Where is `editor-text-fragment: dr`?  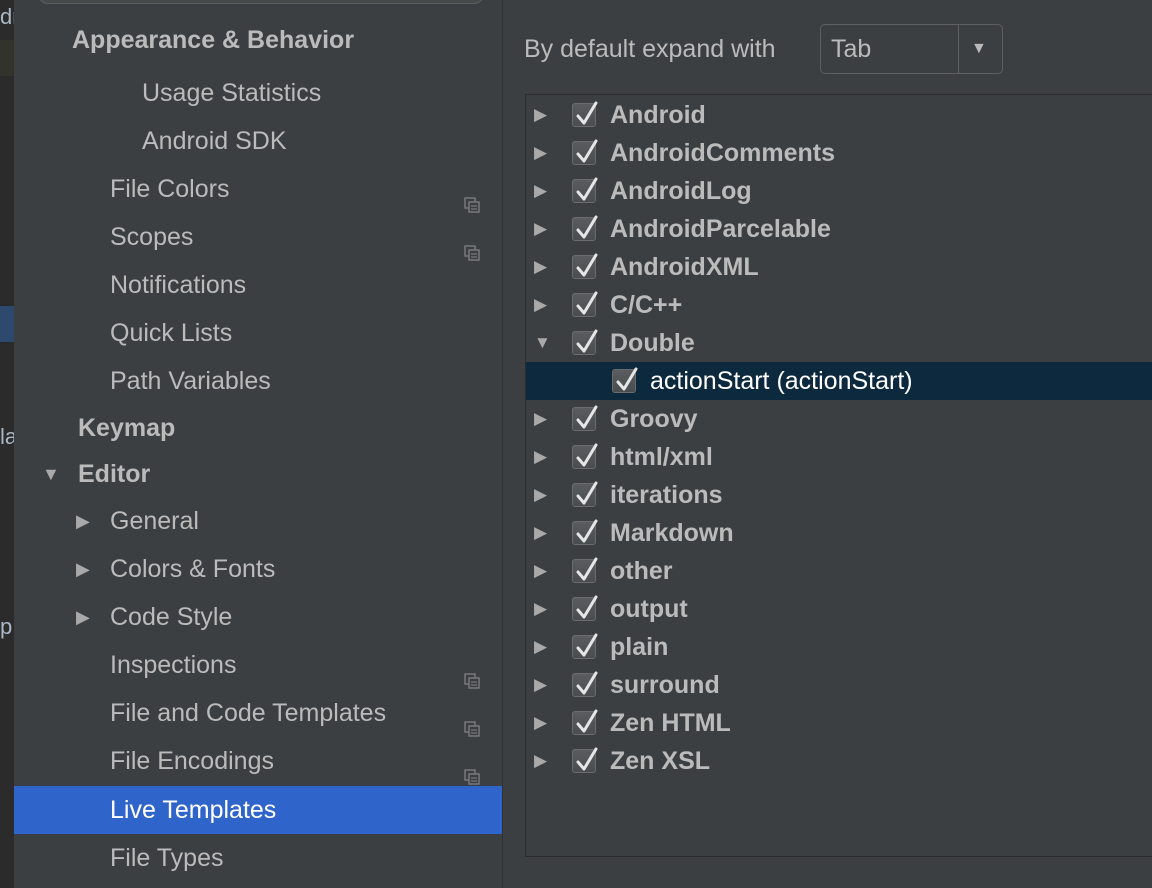 editor-text-fragment: dr is located at coordinates (7, 16).